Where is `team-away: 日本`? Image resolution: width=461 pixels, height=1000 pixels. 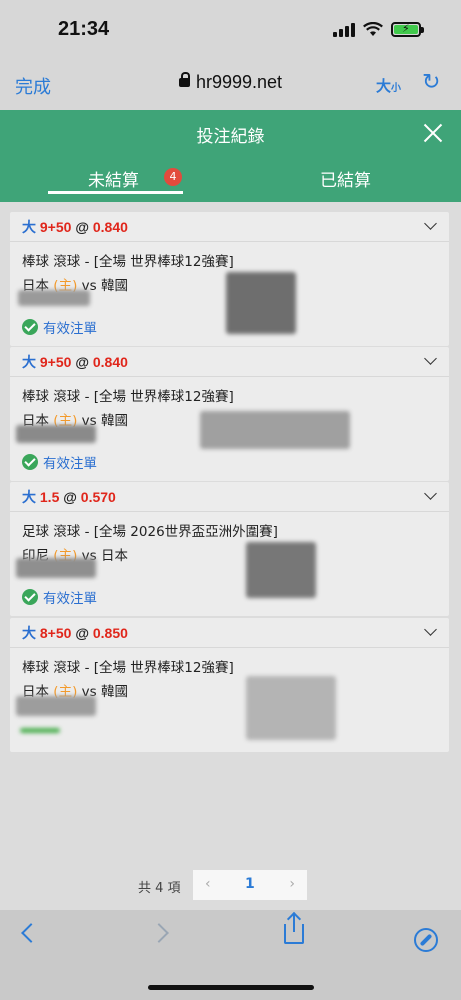 team-away: 日本 is located at coordinates (114, 556).